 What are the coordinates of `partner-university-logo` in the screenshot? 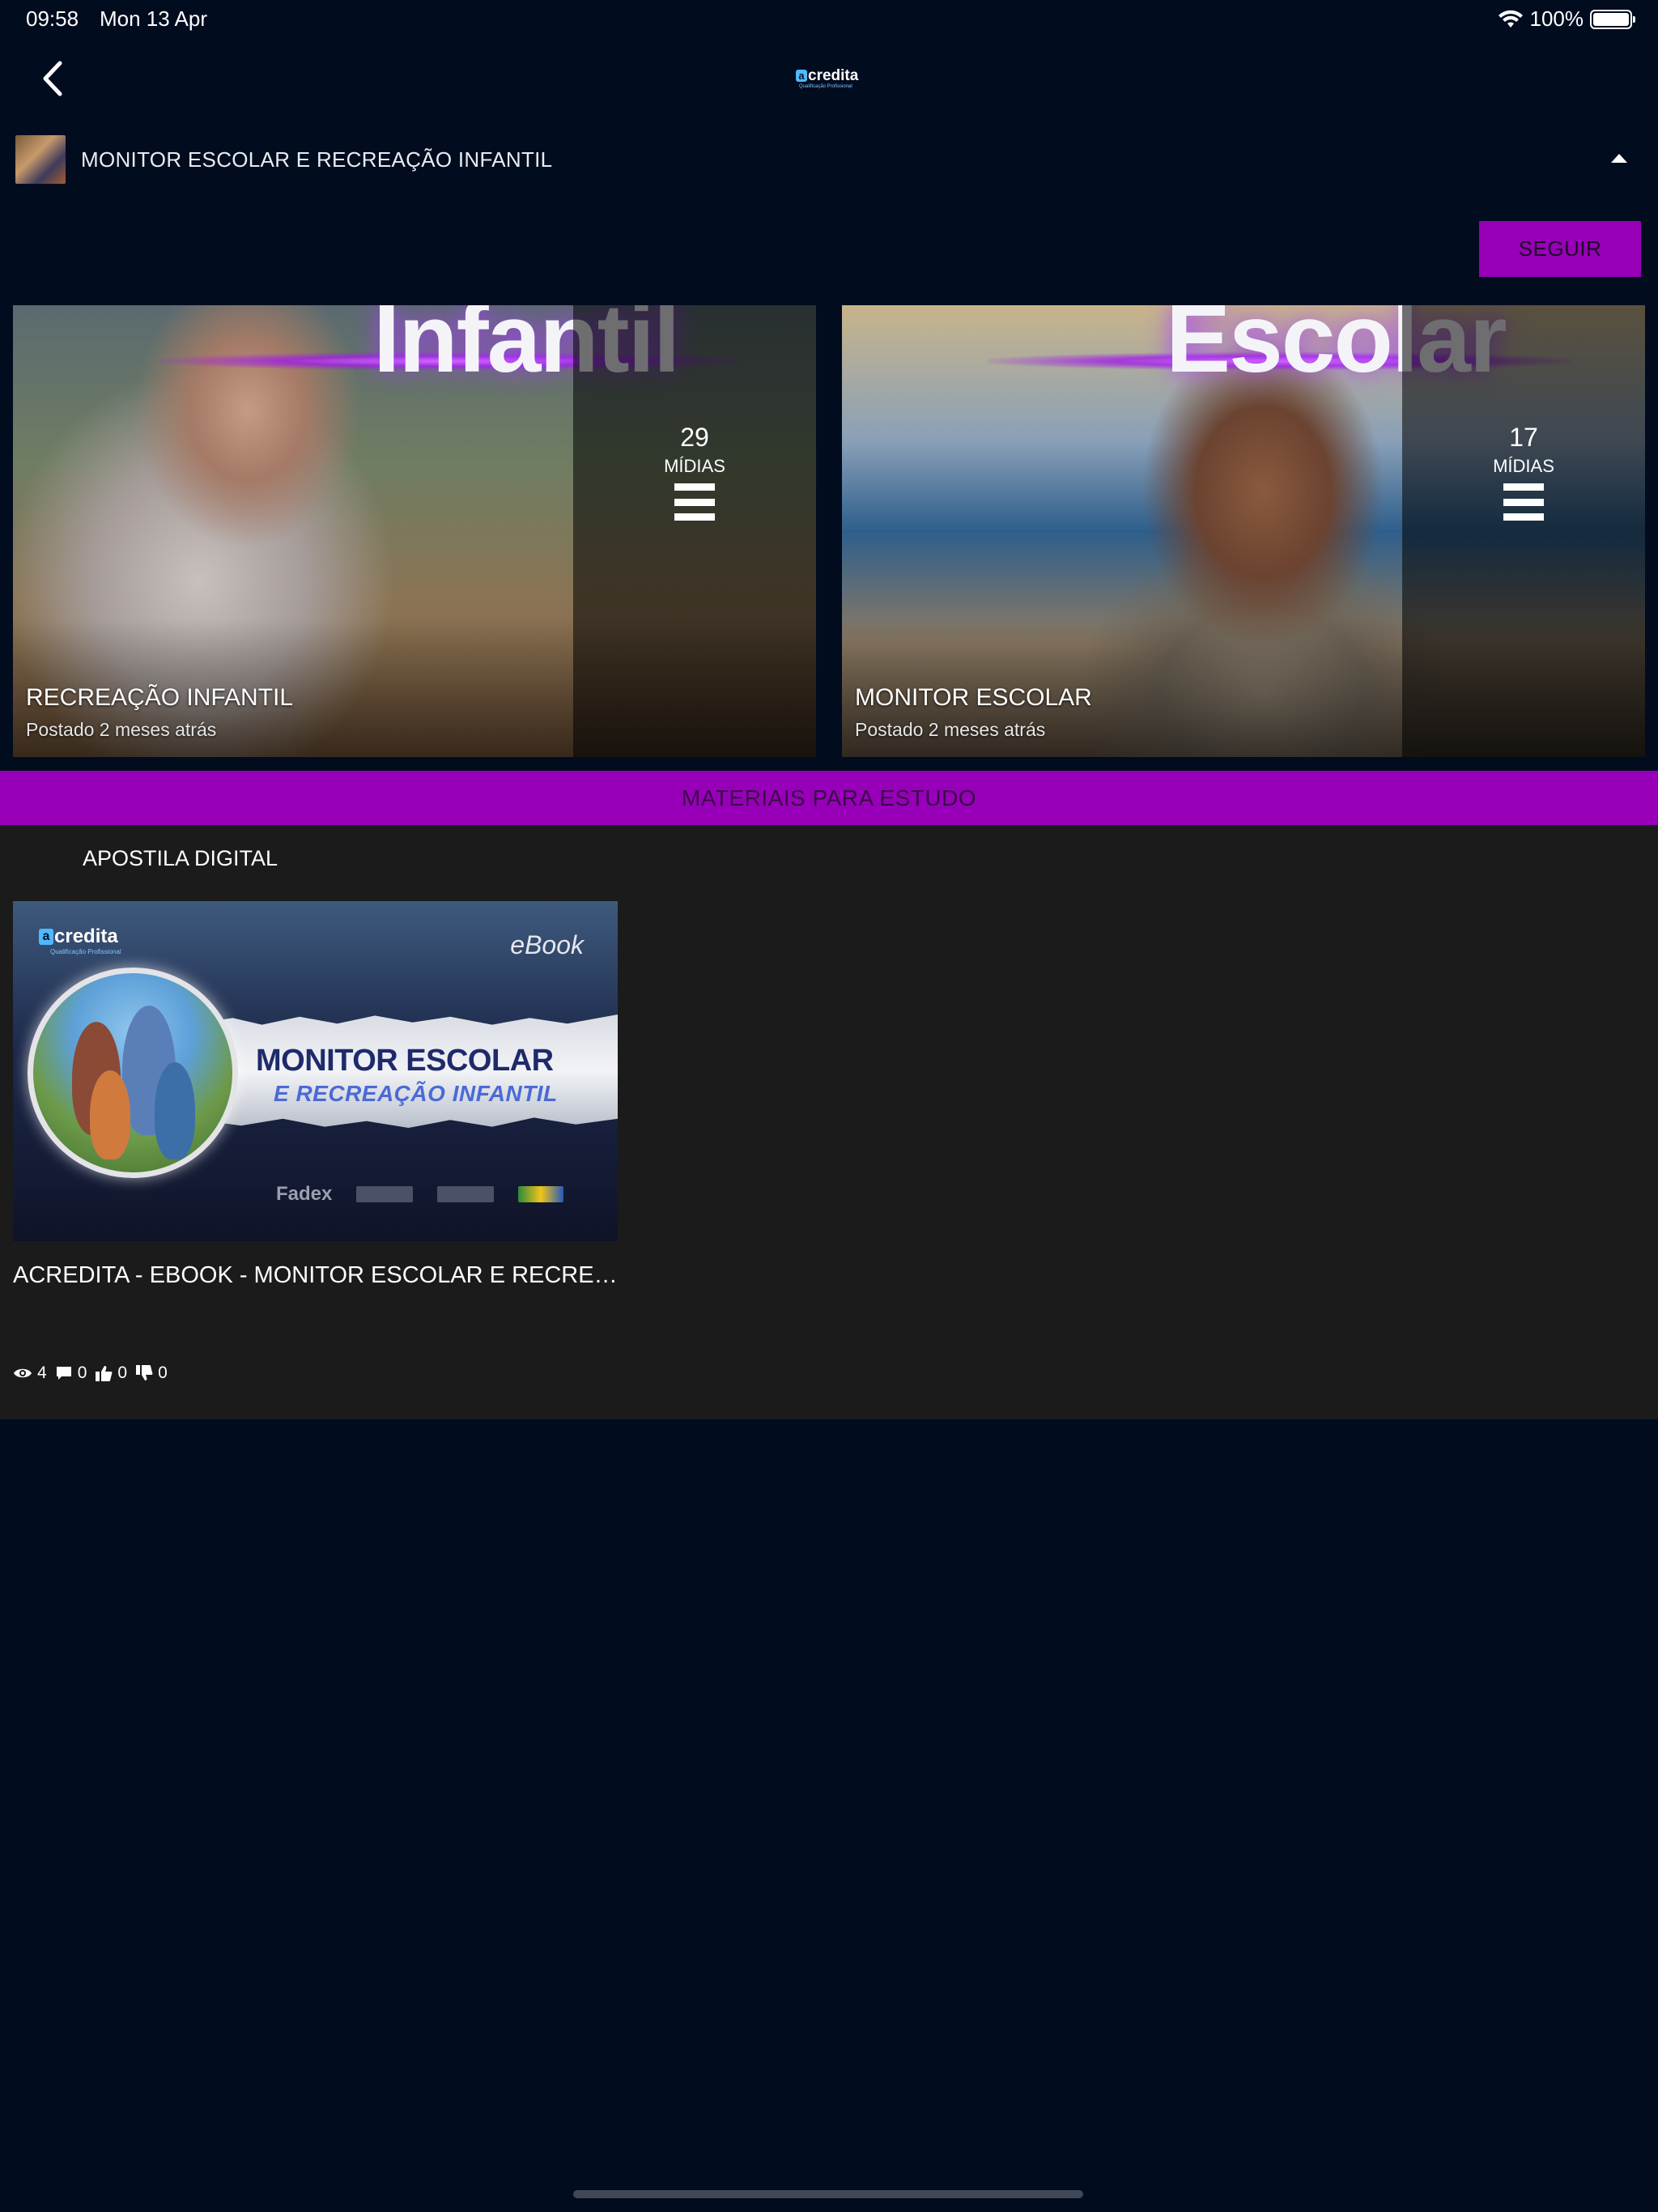 It's located at (385, 1194).